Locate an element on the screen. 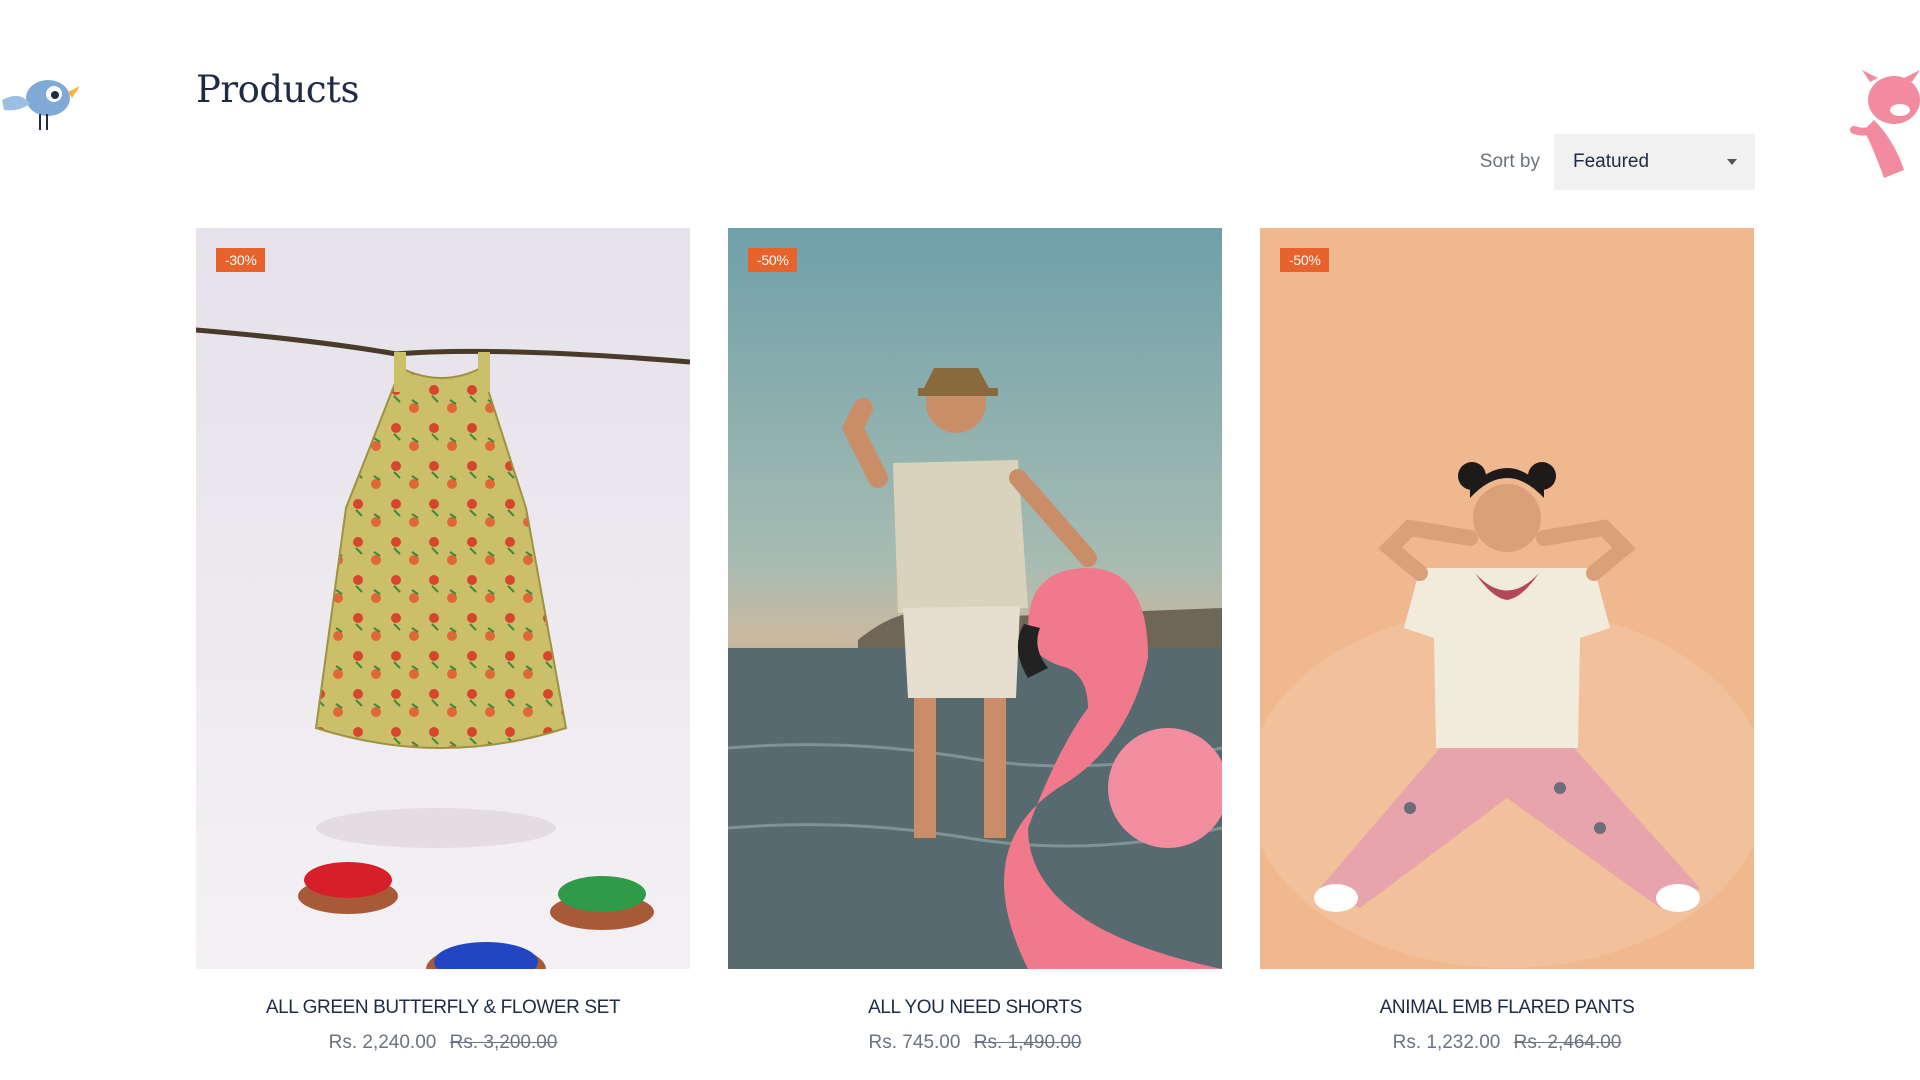 The width and height of the screenshot is (1920, 1080). price-row: Rs. 2,240.00 Rs. 3,200.00 is located at coordinates (443, 1043).